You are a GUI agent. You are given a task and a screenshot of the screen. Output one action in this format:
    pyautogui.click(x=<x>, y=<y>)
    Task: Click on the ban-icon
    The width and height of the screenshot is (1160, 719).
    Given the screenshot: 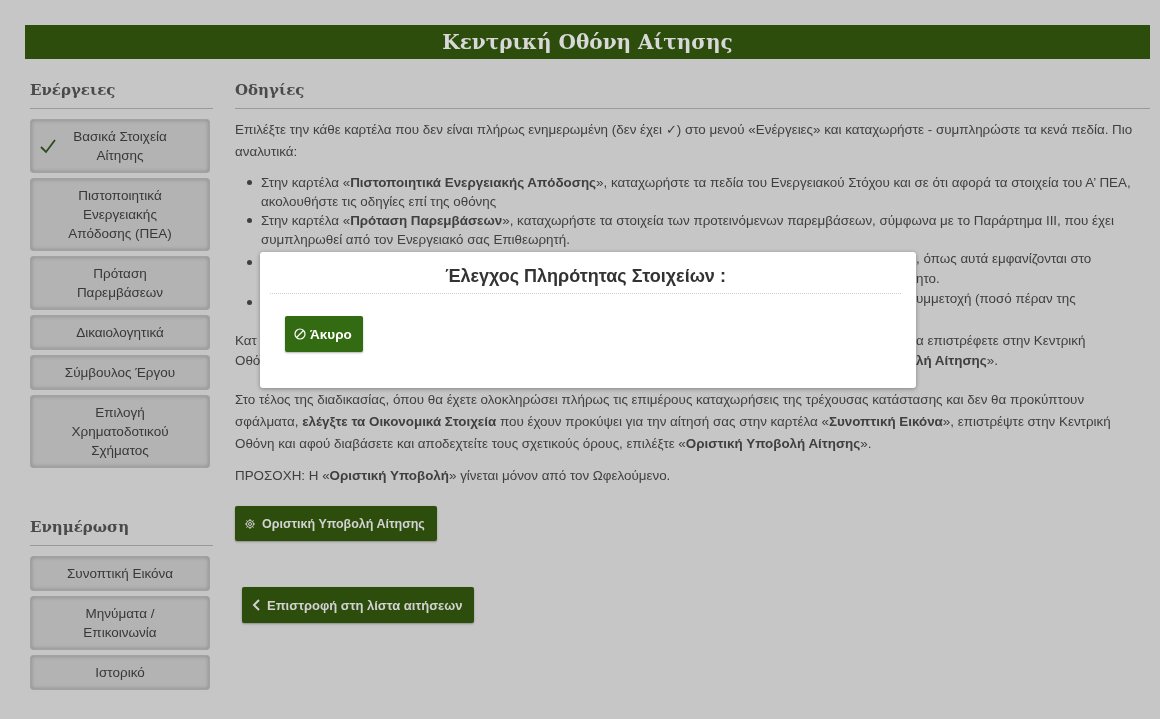 What is the action you would take?
    pyautogui.click(x=300, y=334)
    